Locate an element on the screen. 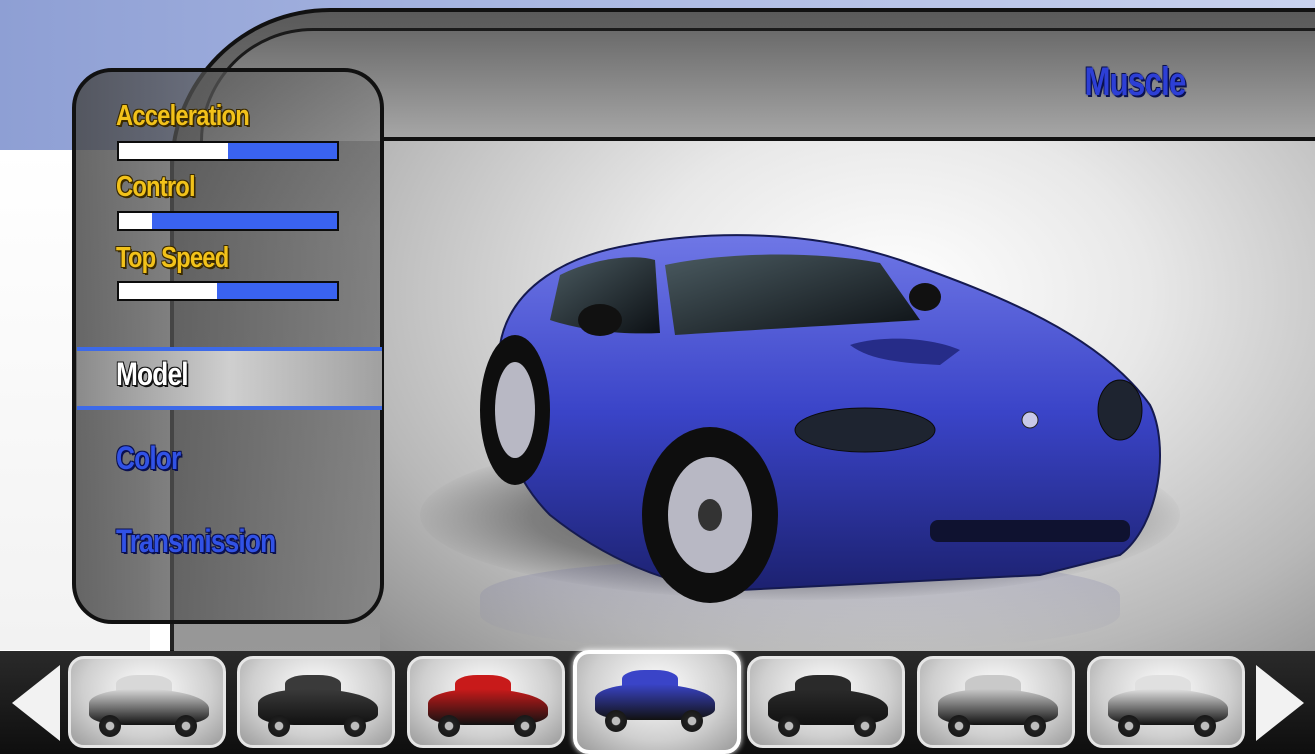  menu-item-transmission: Transmission is located at coordinates (196, 541).